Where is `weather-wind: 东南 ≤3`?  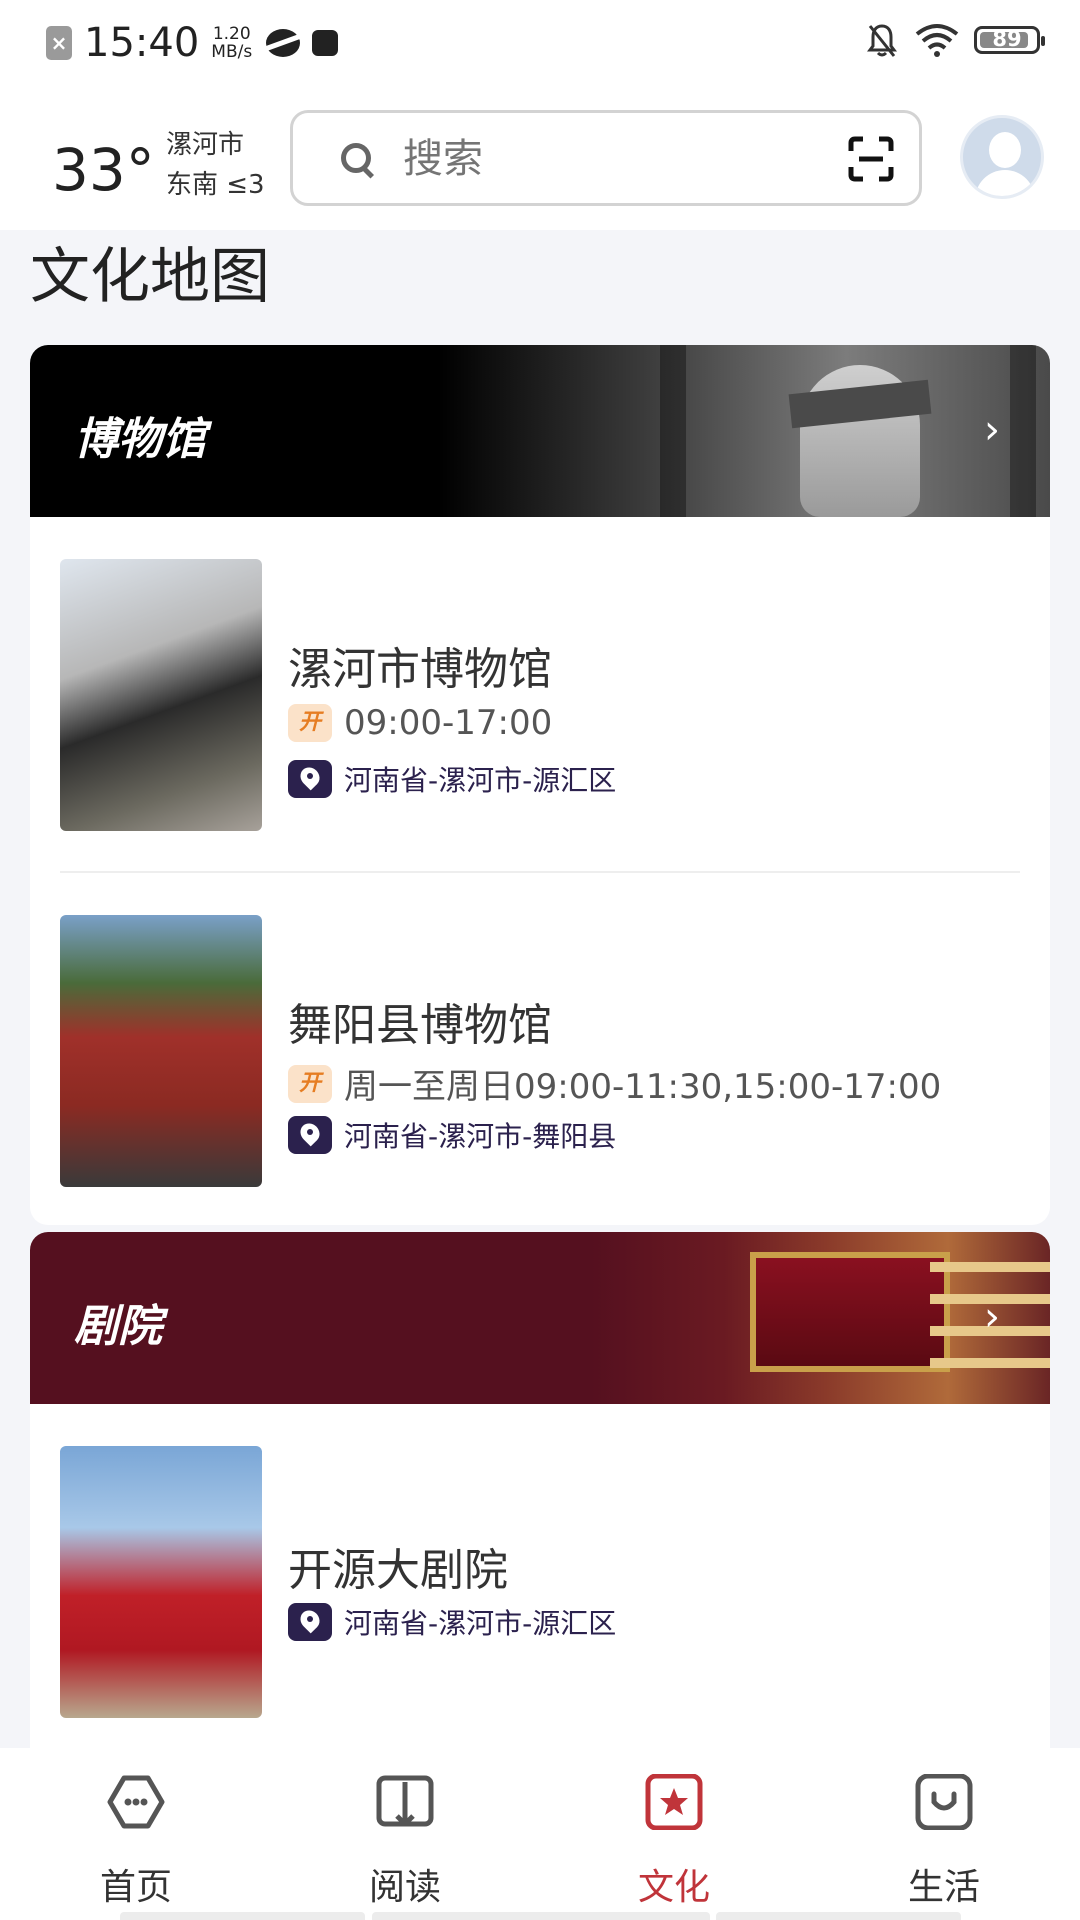 weather-wind: 东南 ≤3 is located at coordinates (215, 185).